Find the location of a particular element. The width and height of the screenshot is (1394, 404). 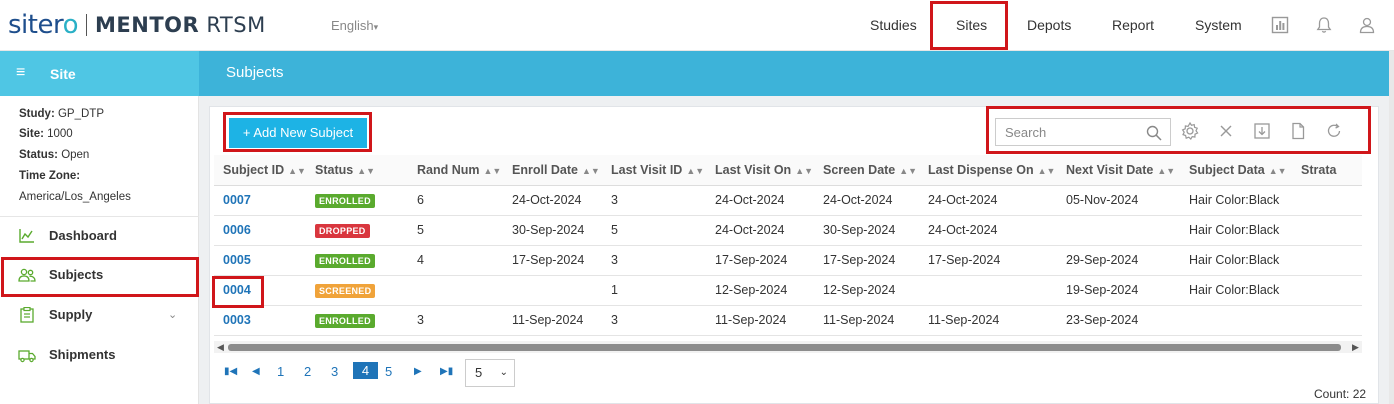

sidebar-item-dashboard: Dashboard is located at coordinates (99, 235).